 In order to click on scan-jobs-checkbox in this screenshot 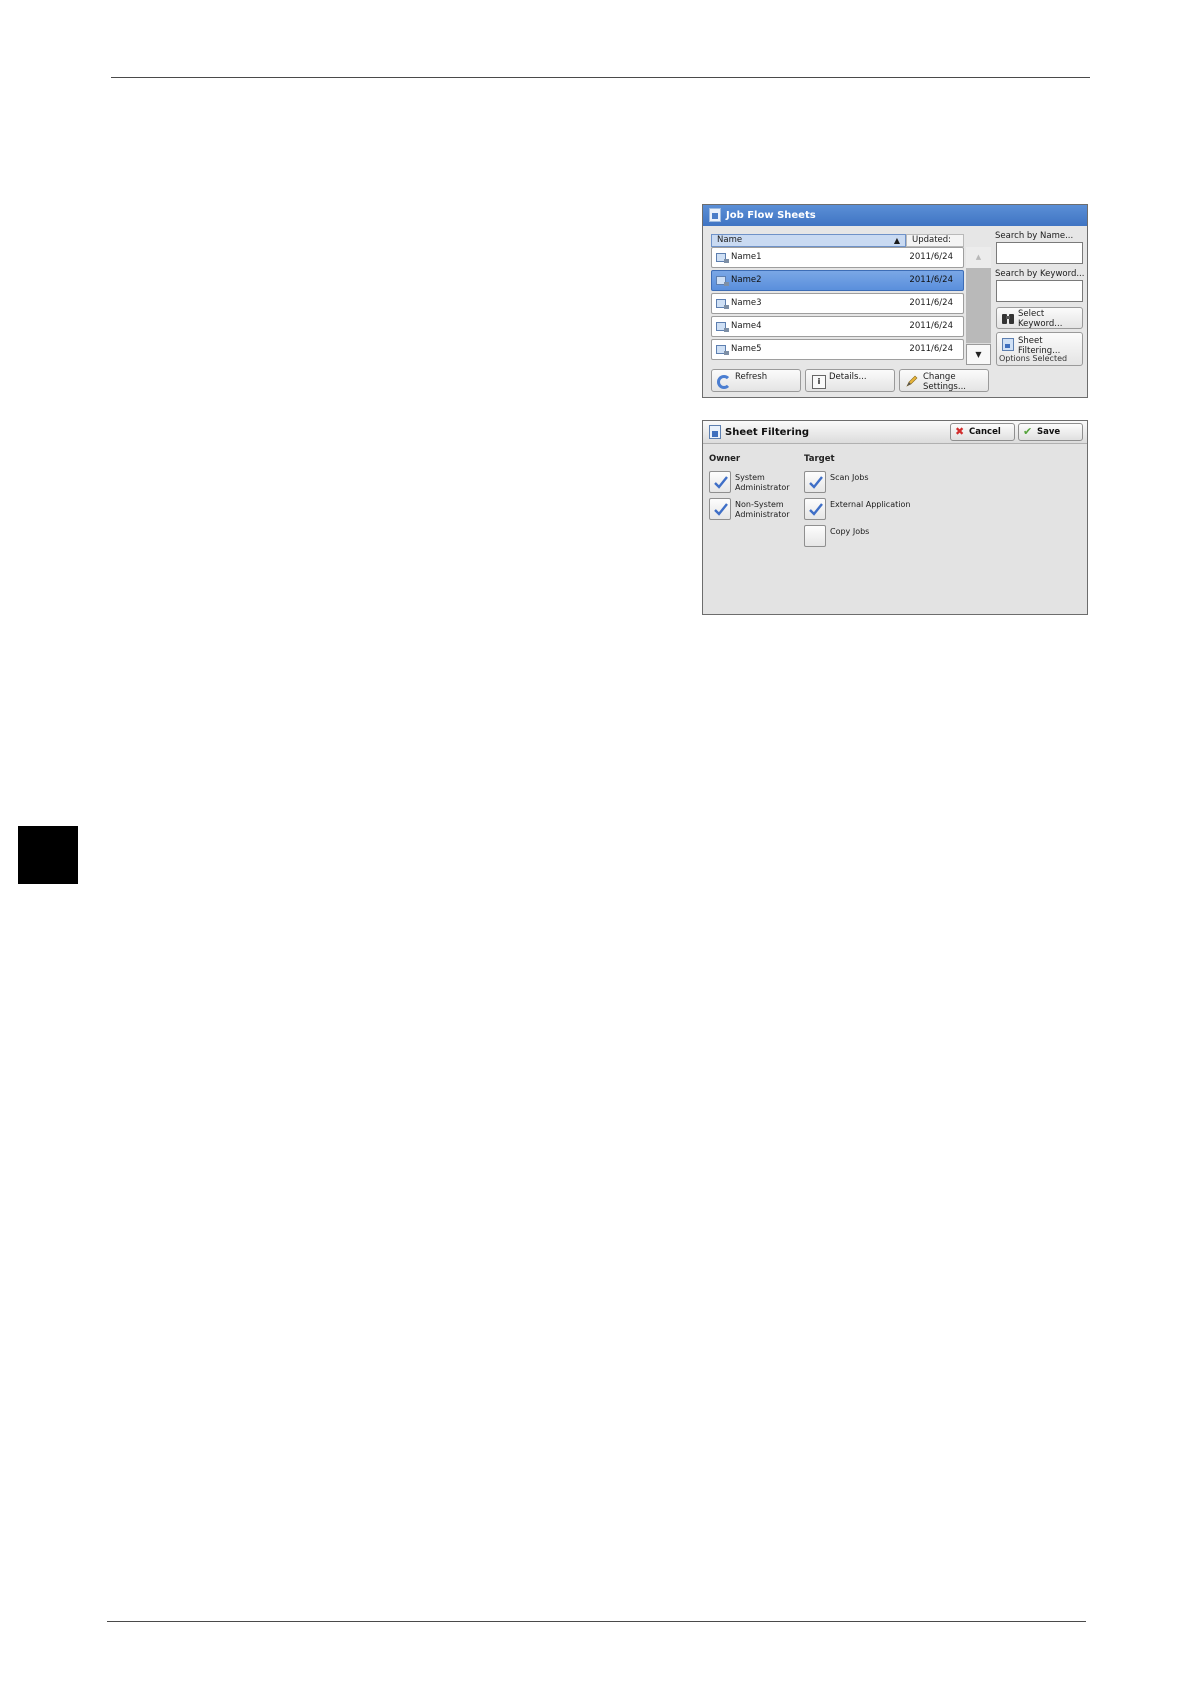, I will do `click(815, 482)`.